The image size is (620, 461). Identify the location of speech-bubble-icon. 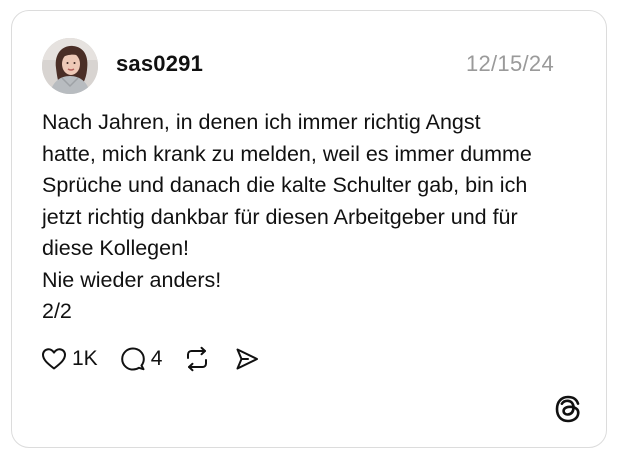
(132, 359).